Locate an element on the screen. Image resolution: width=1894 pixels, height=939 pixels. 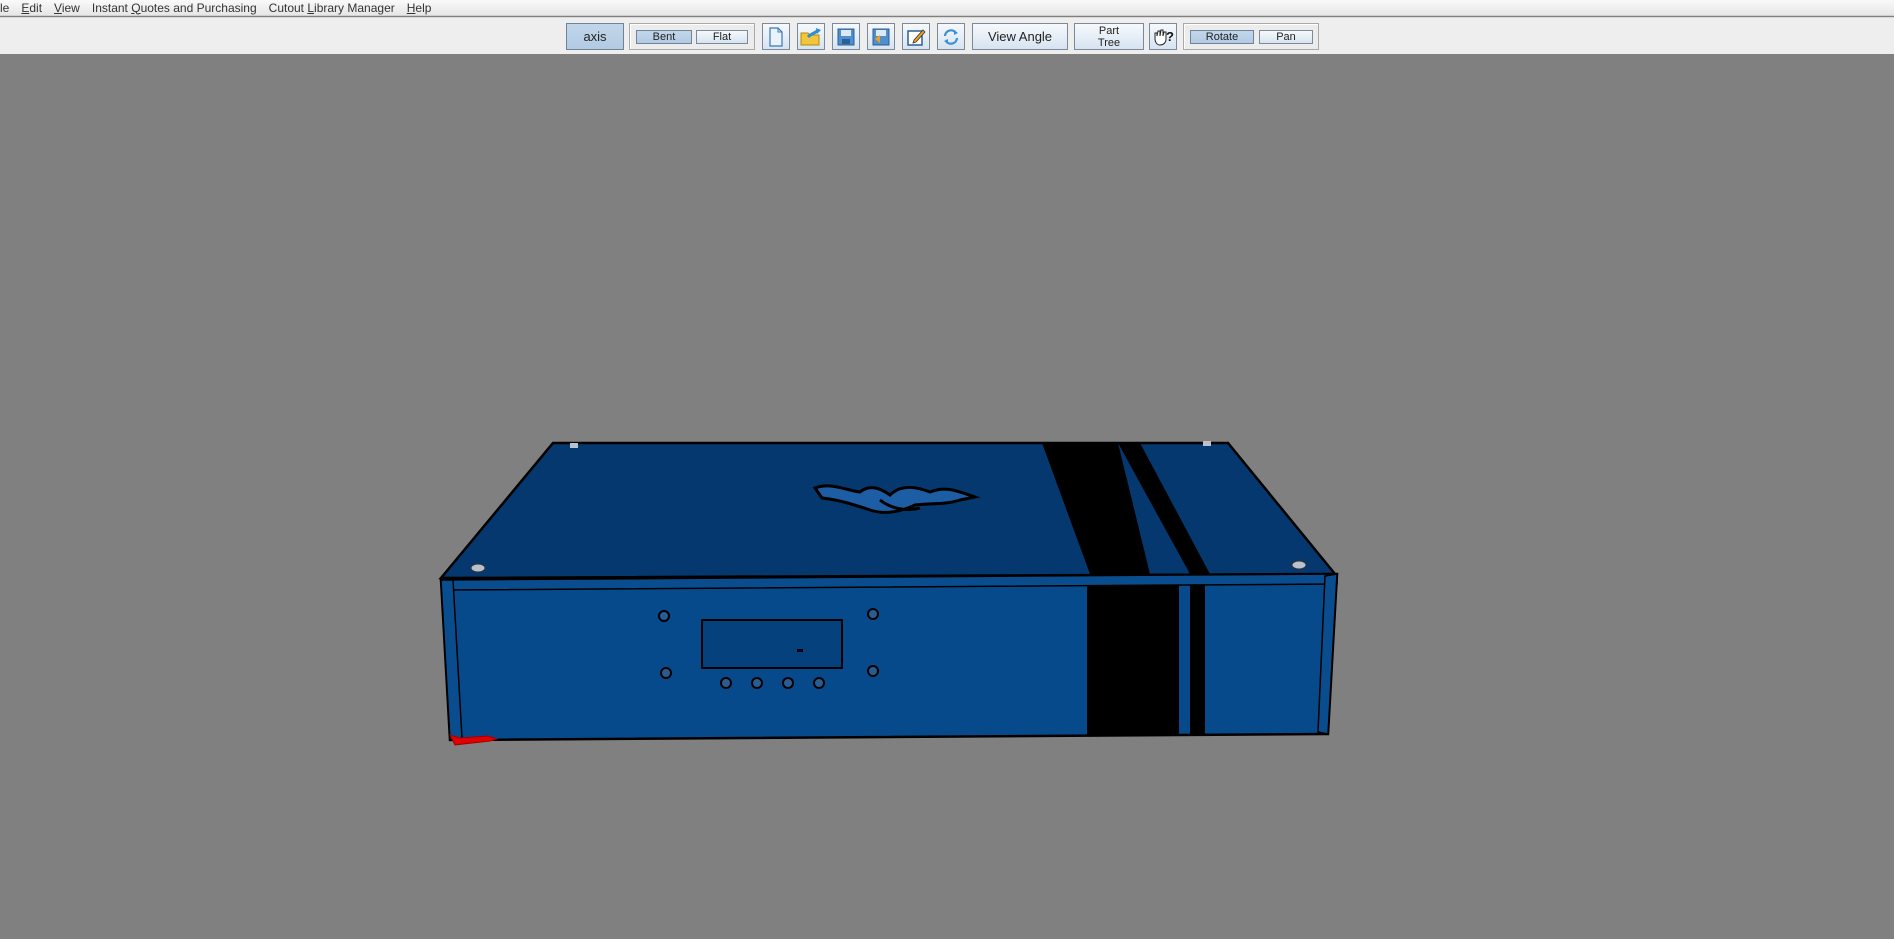
menu-view: View is located at coordinates (67, 8).